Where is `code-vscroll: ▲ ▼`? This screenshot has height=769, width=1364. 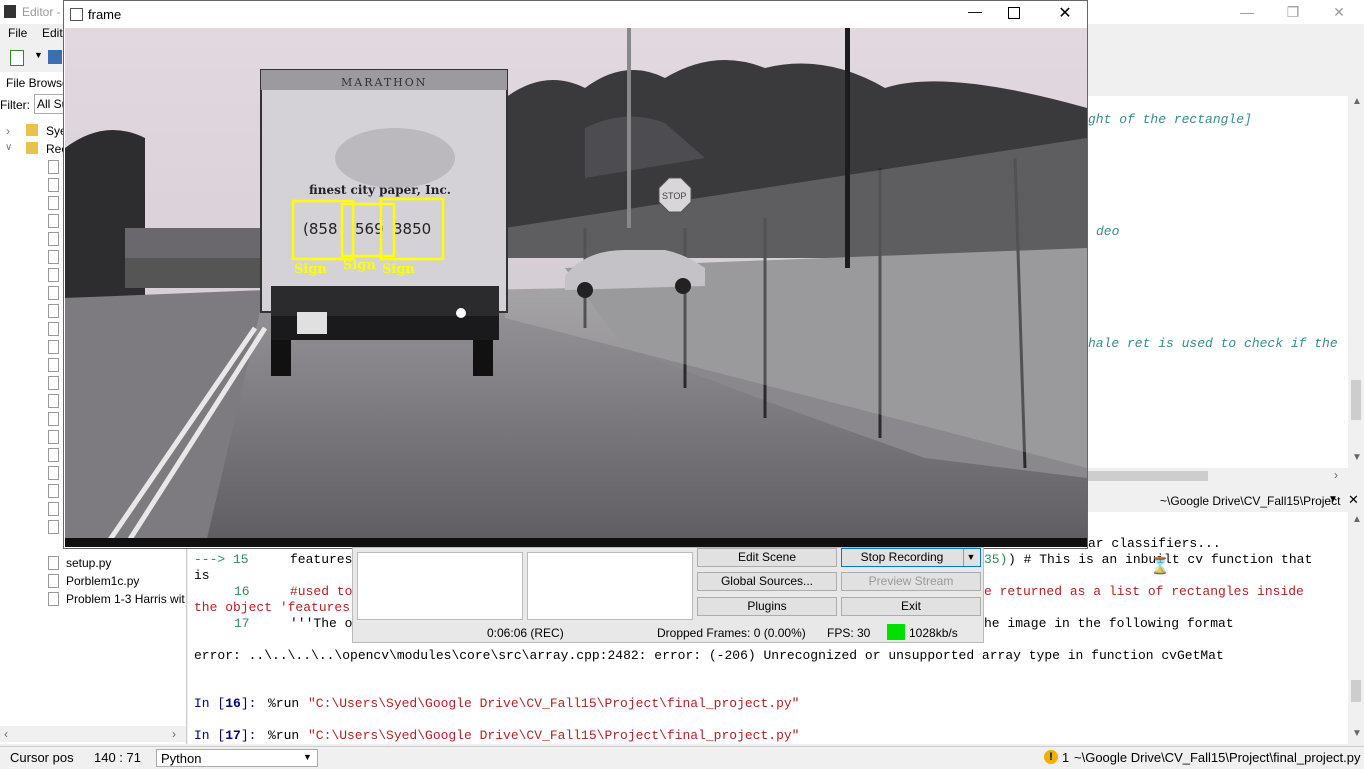 code-vscroll: ▲ ▼ is located at coordinates (1356, 282).